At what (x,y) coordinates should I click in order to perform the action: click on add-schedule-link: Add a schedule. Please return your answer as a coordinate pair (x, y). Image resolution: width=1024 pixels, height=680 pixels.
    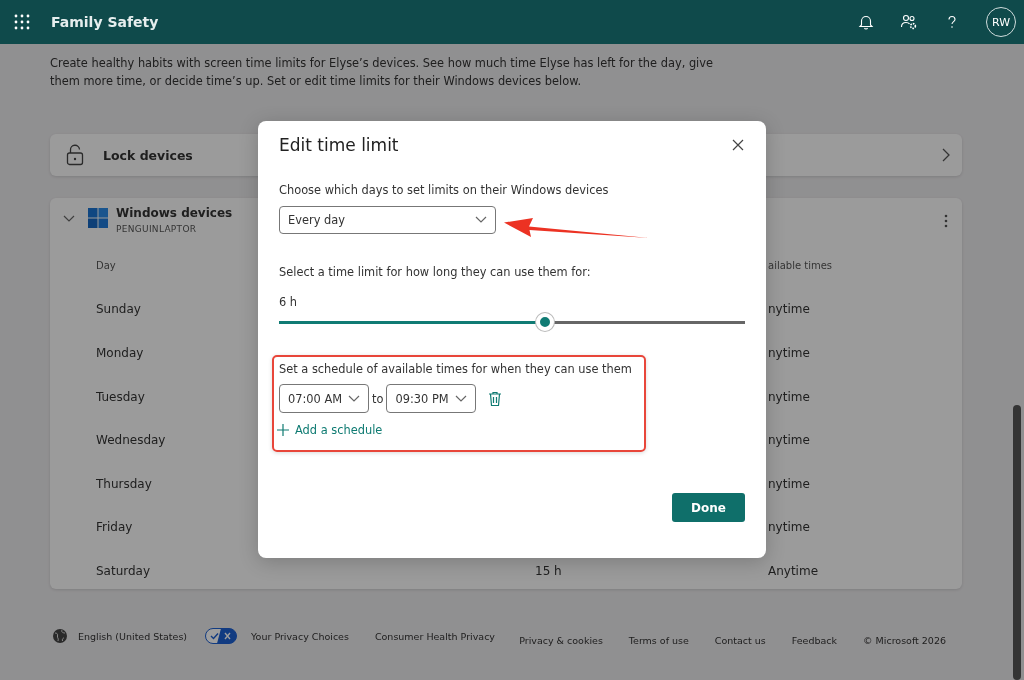
    Looking at the image, I should click on (330, 430).